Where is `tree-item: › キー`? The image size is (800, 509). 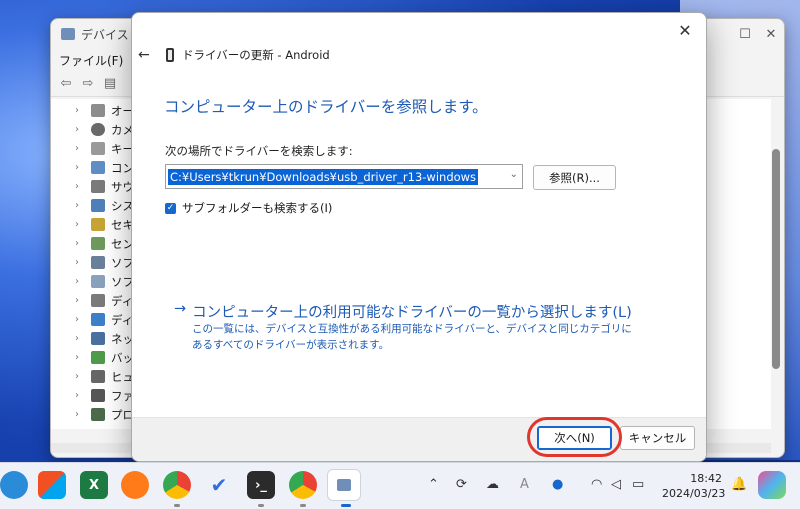
tree-item: › キー is located at coordinates (104, 148).